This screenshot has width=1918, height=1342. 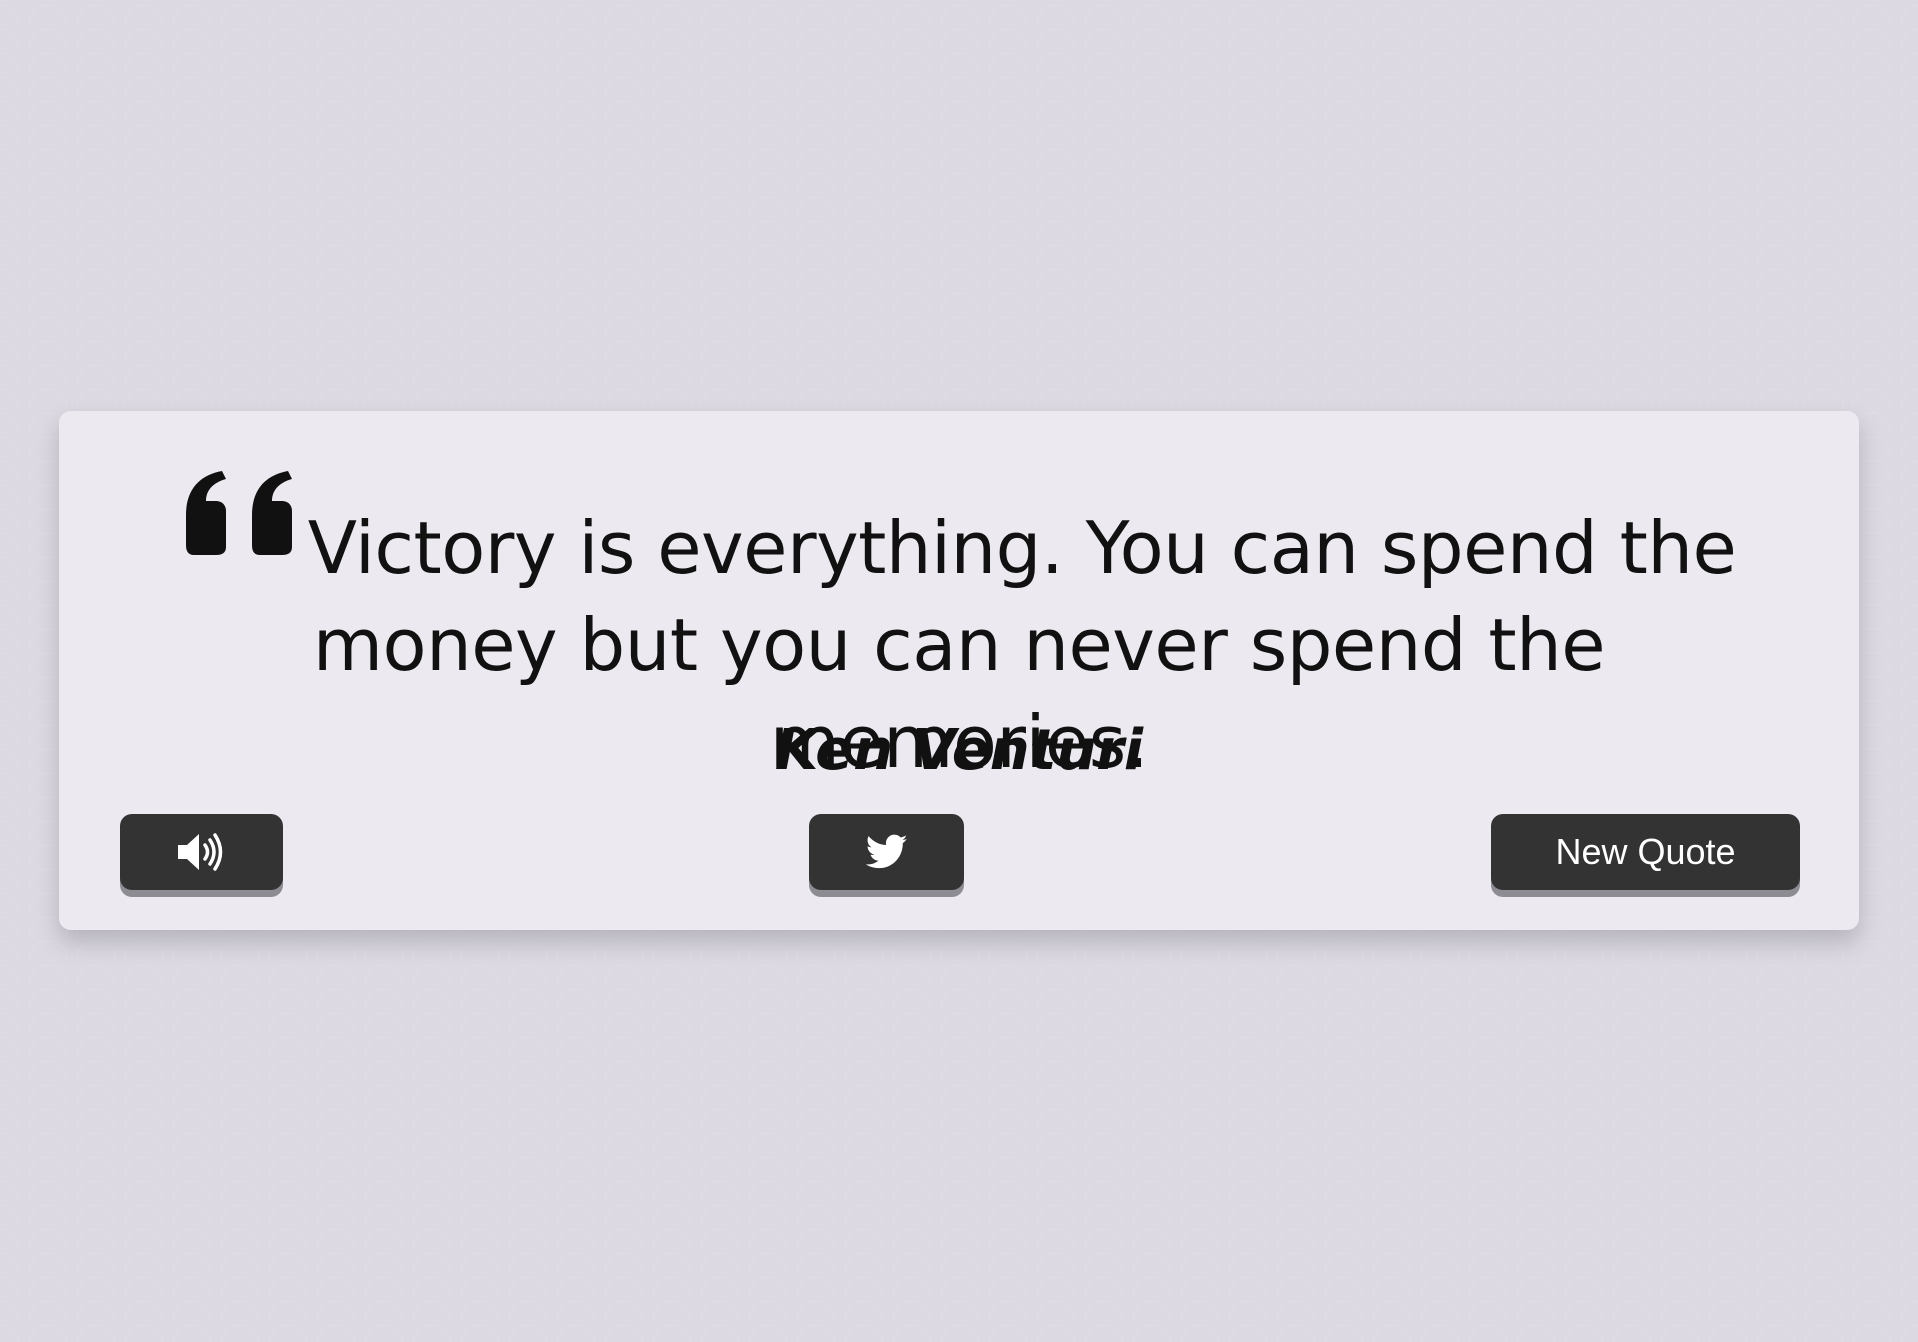 I want to click on twitter-icon, so click(x=886, y=852).